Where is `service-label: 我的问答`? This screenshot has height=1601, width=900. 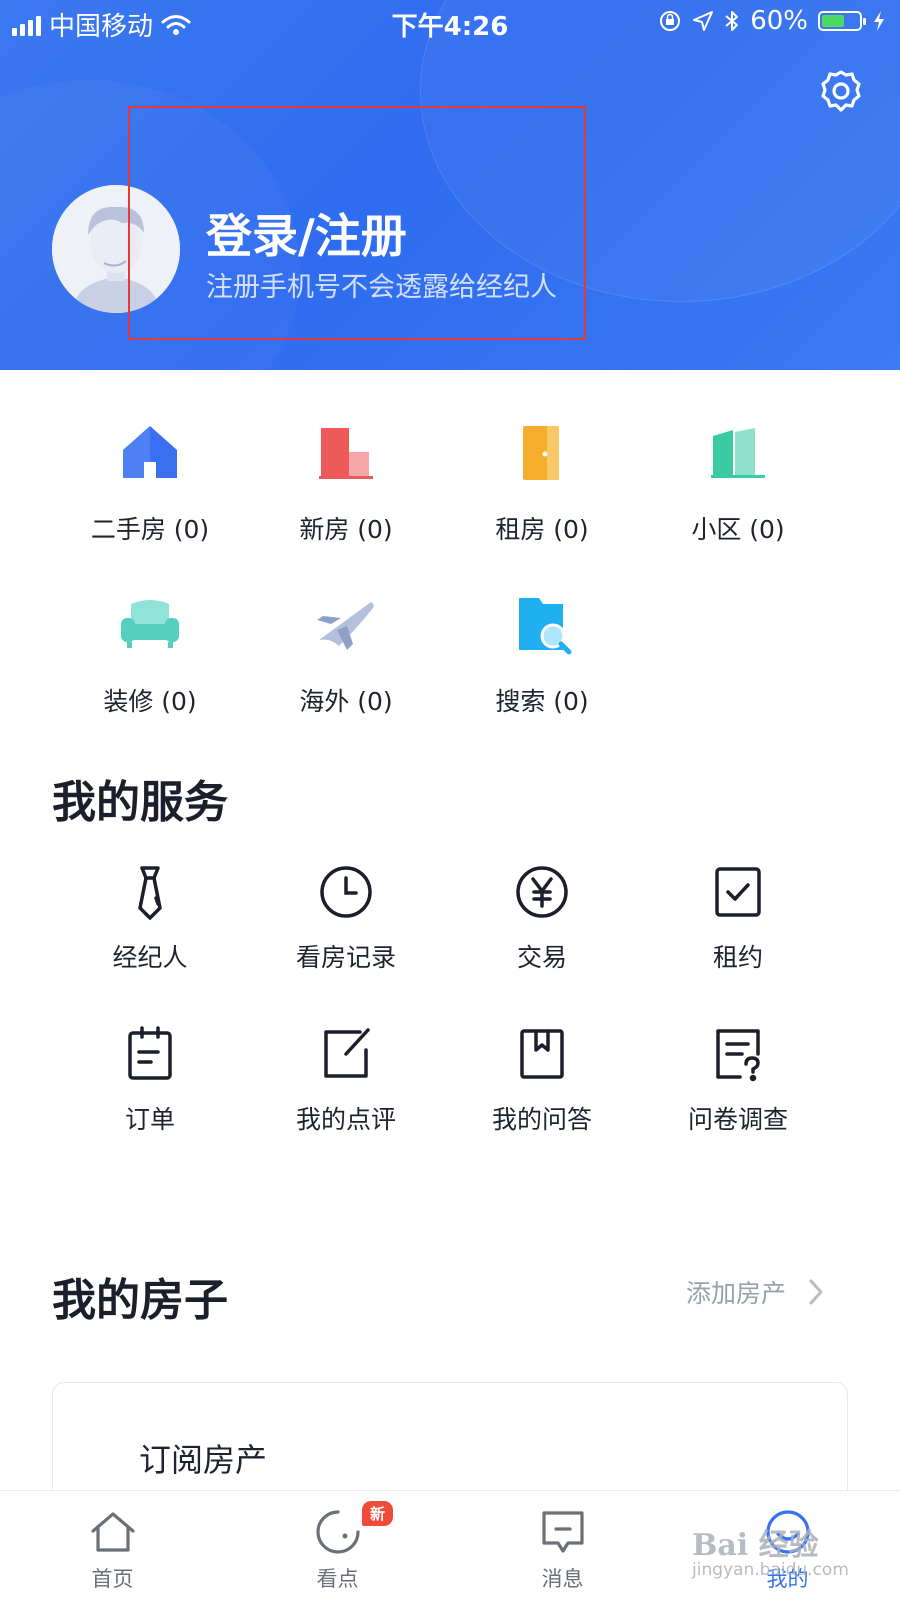 service-label: 我的问答 is located at coordinates (541, 1119).